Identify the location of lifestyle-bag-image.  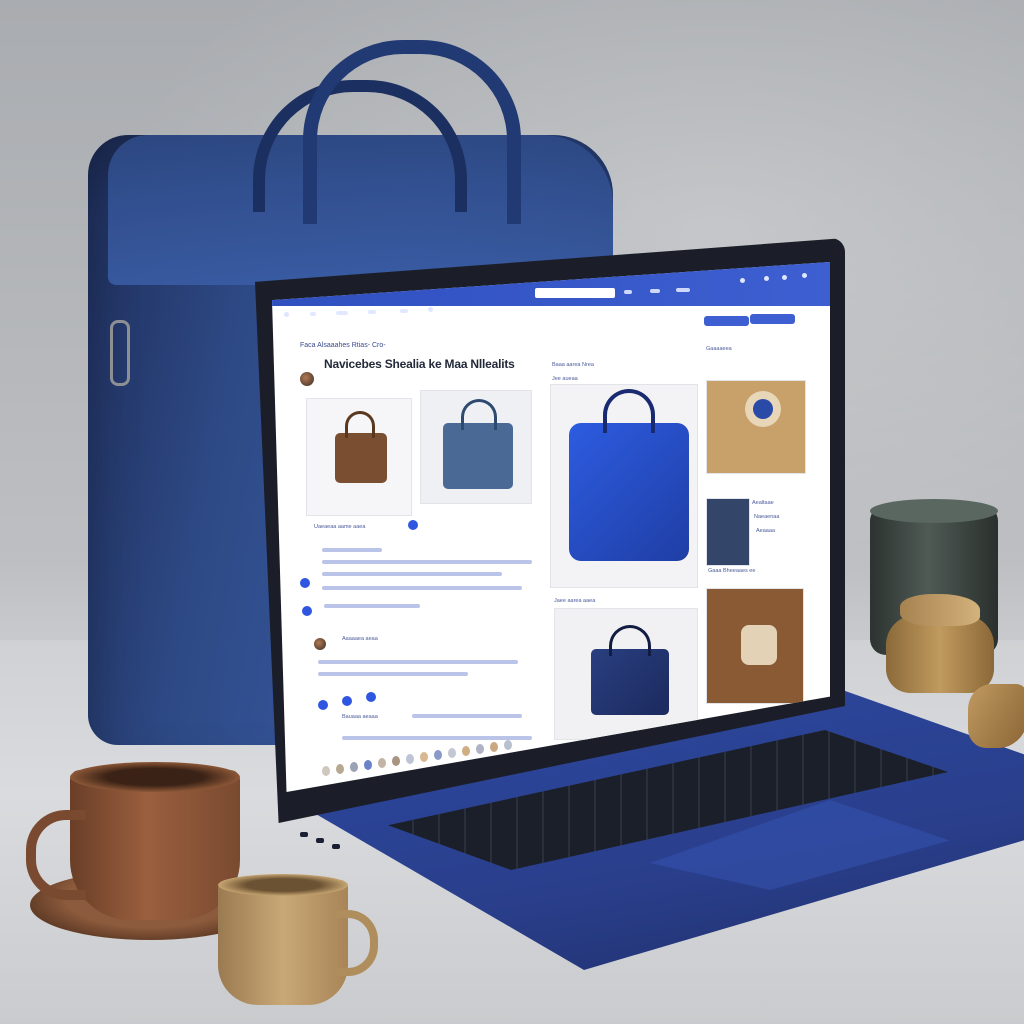
(759, 645).